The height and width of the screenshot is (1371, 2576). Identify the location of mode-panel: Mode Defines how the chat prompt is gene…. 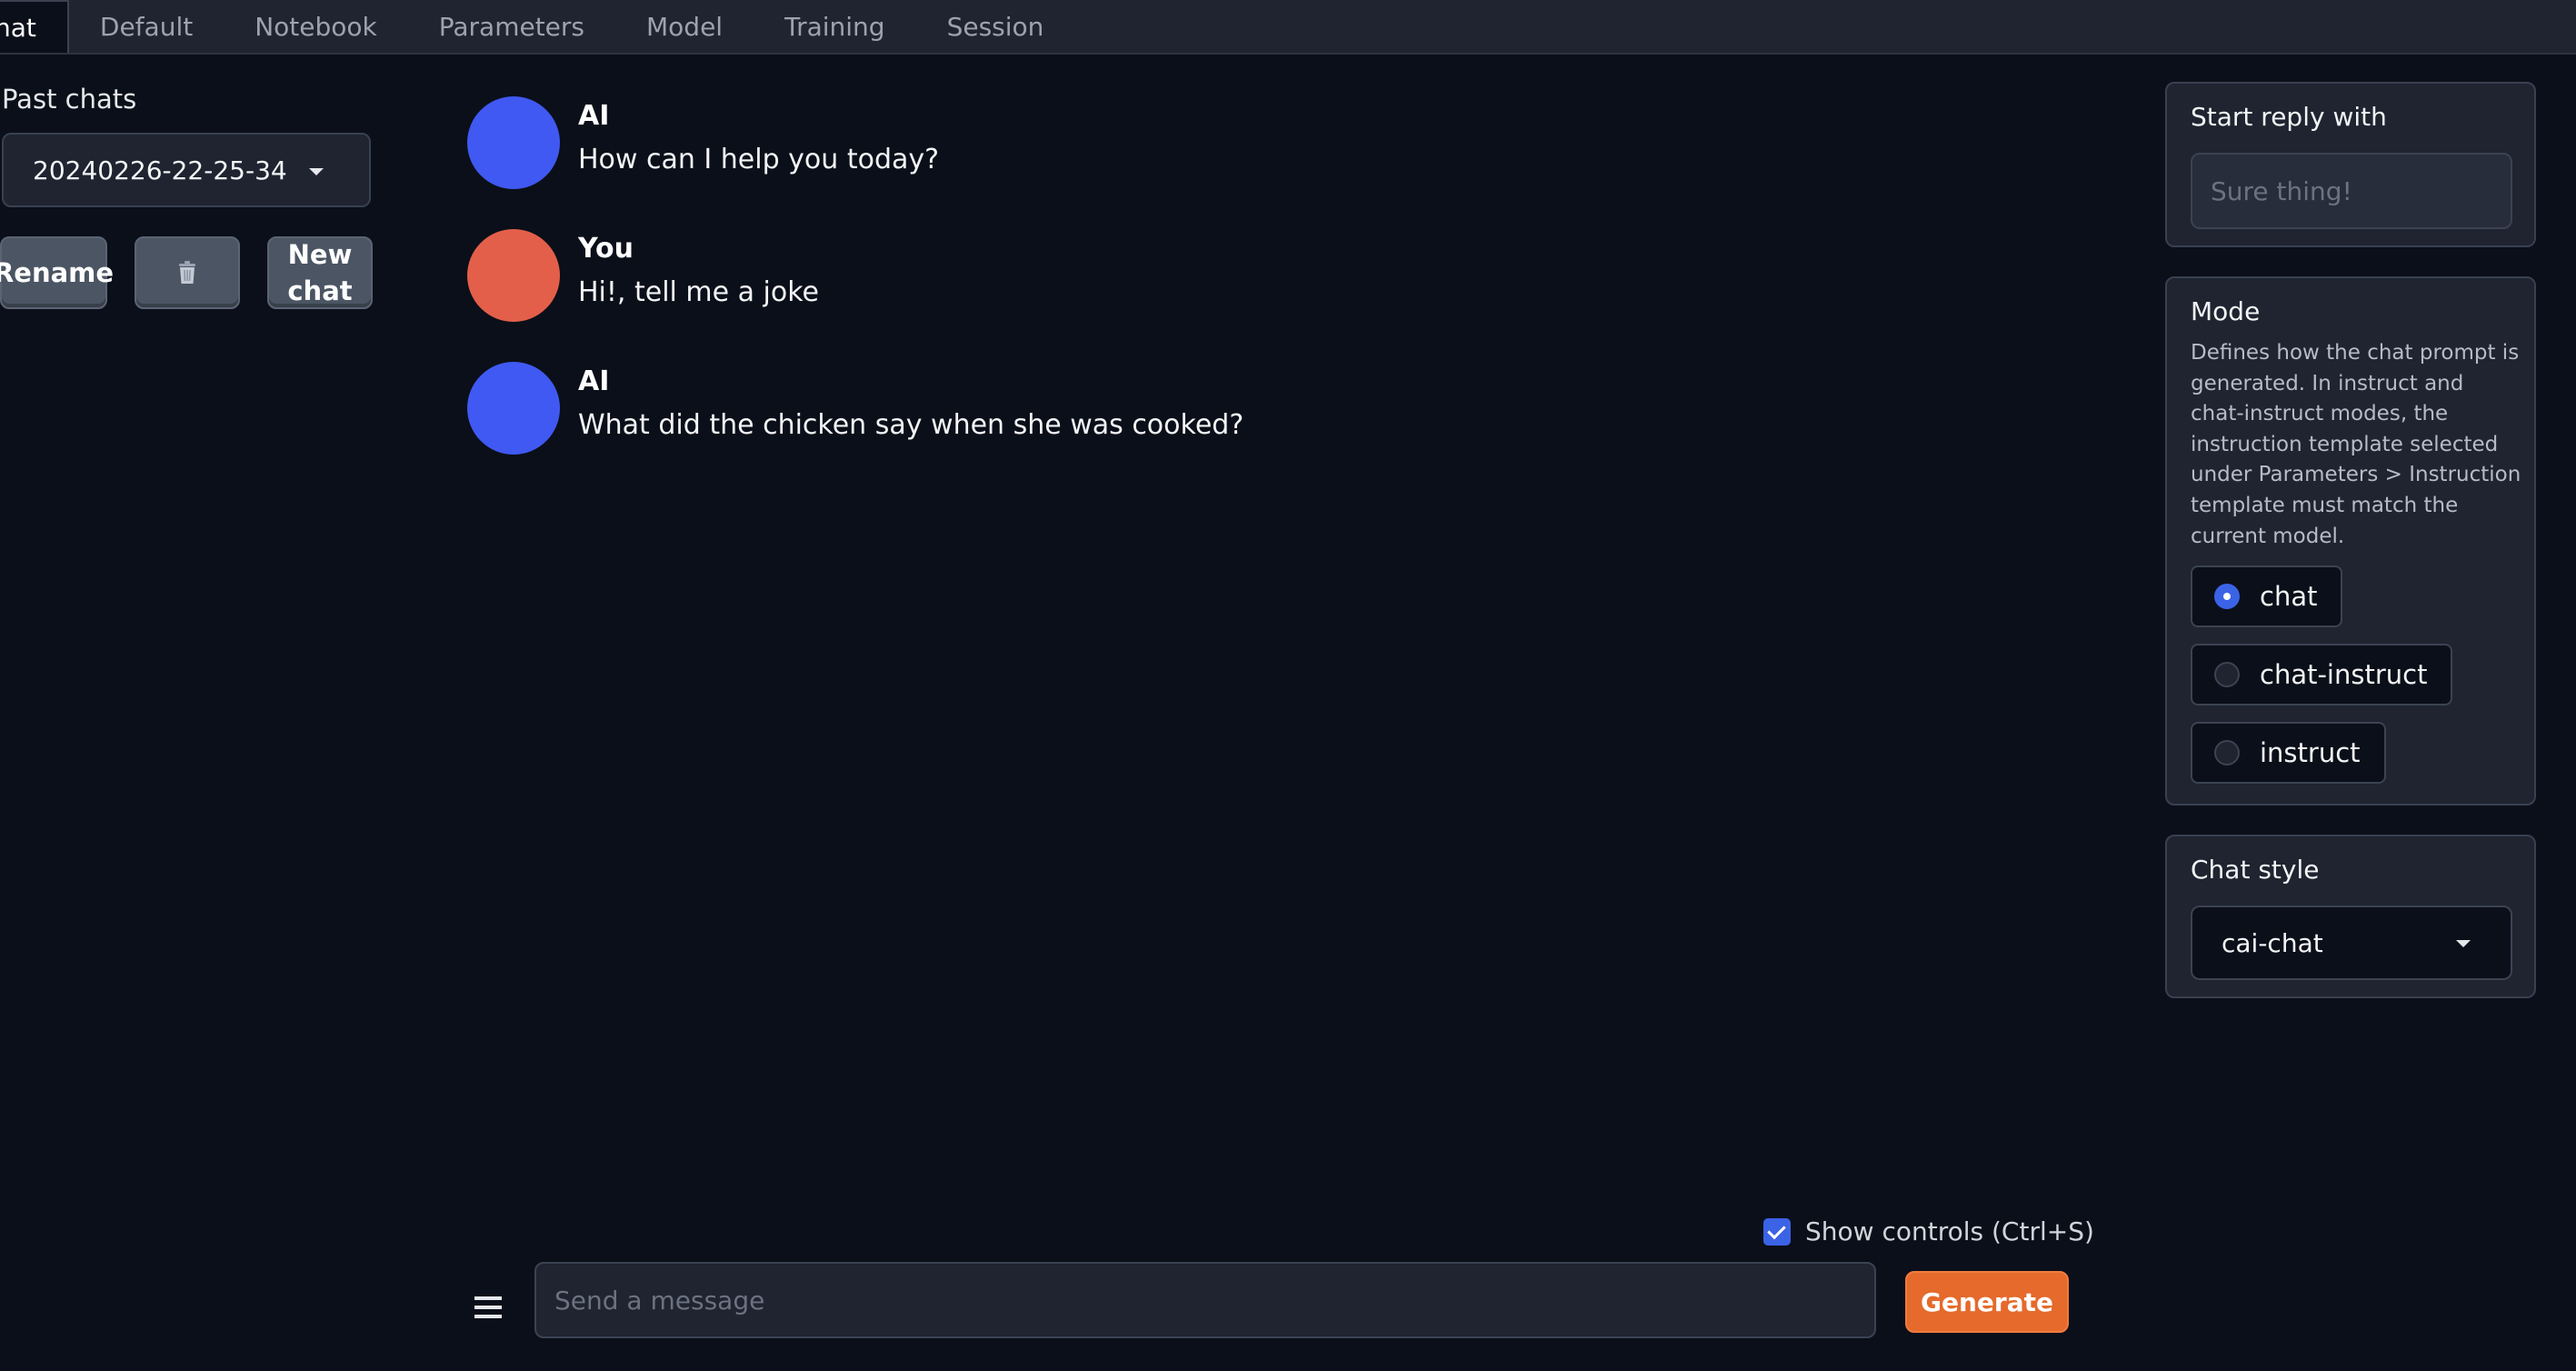
(2350, 541).